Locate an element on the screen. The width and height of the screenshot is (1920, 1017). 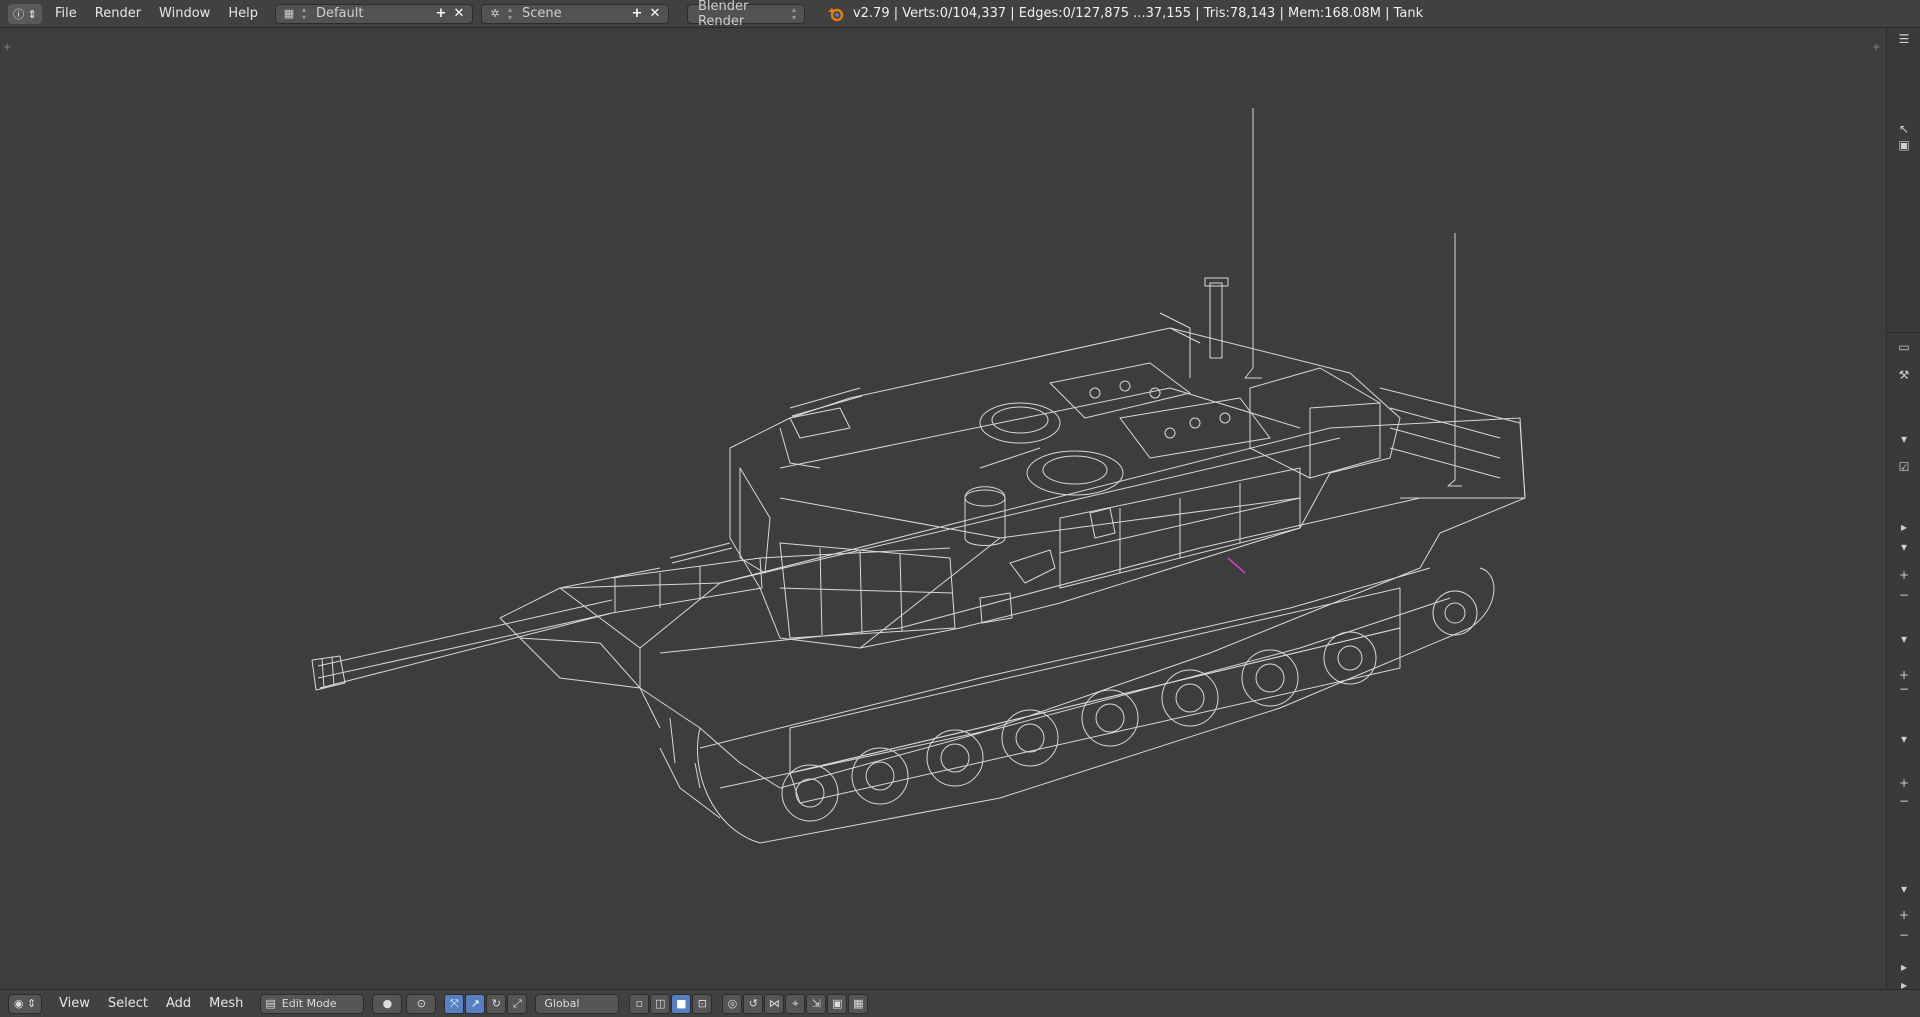
clapper-icon: ▦ is located at coordinates (858, 1003).